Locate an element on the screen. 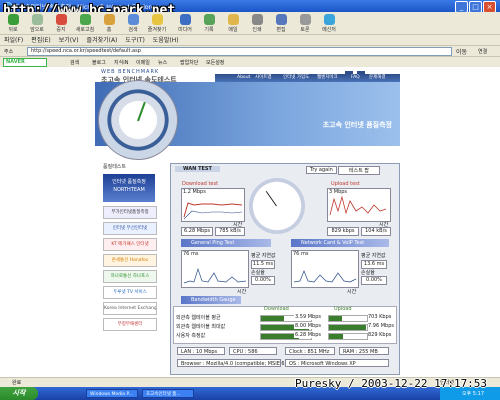  start-button: 시작 is located at coordinates (19, 393).